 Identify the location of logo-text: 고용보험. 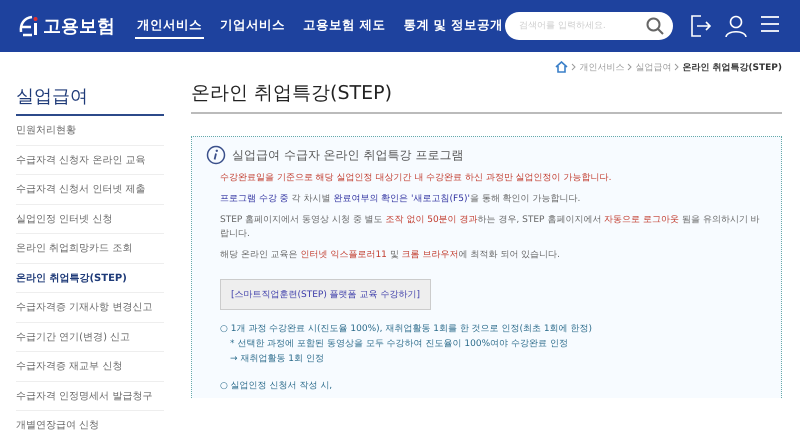
(79, 26).